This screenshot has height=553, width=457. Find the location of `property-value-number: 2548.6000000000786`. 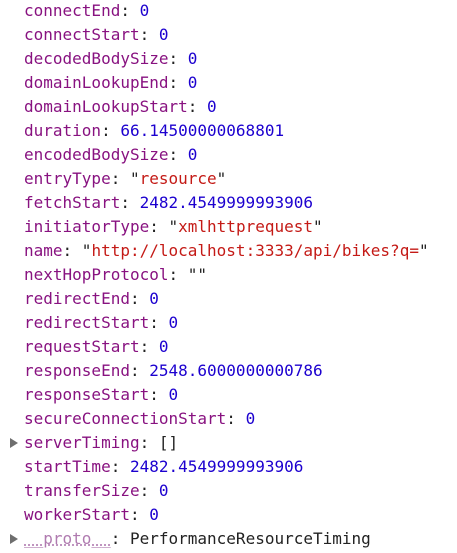

property-value-number: 2548.6000000000786 is located at coordinates (236, 370).